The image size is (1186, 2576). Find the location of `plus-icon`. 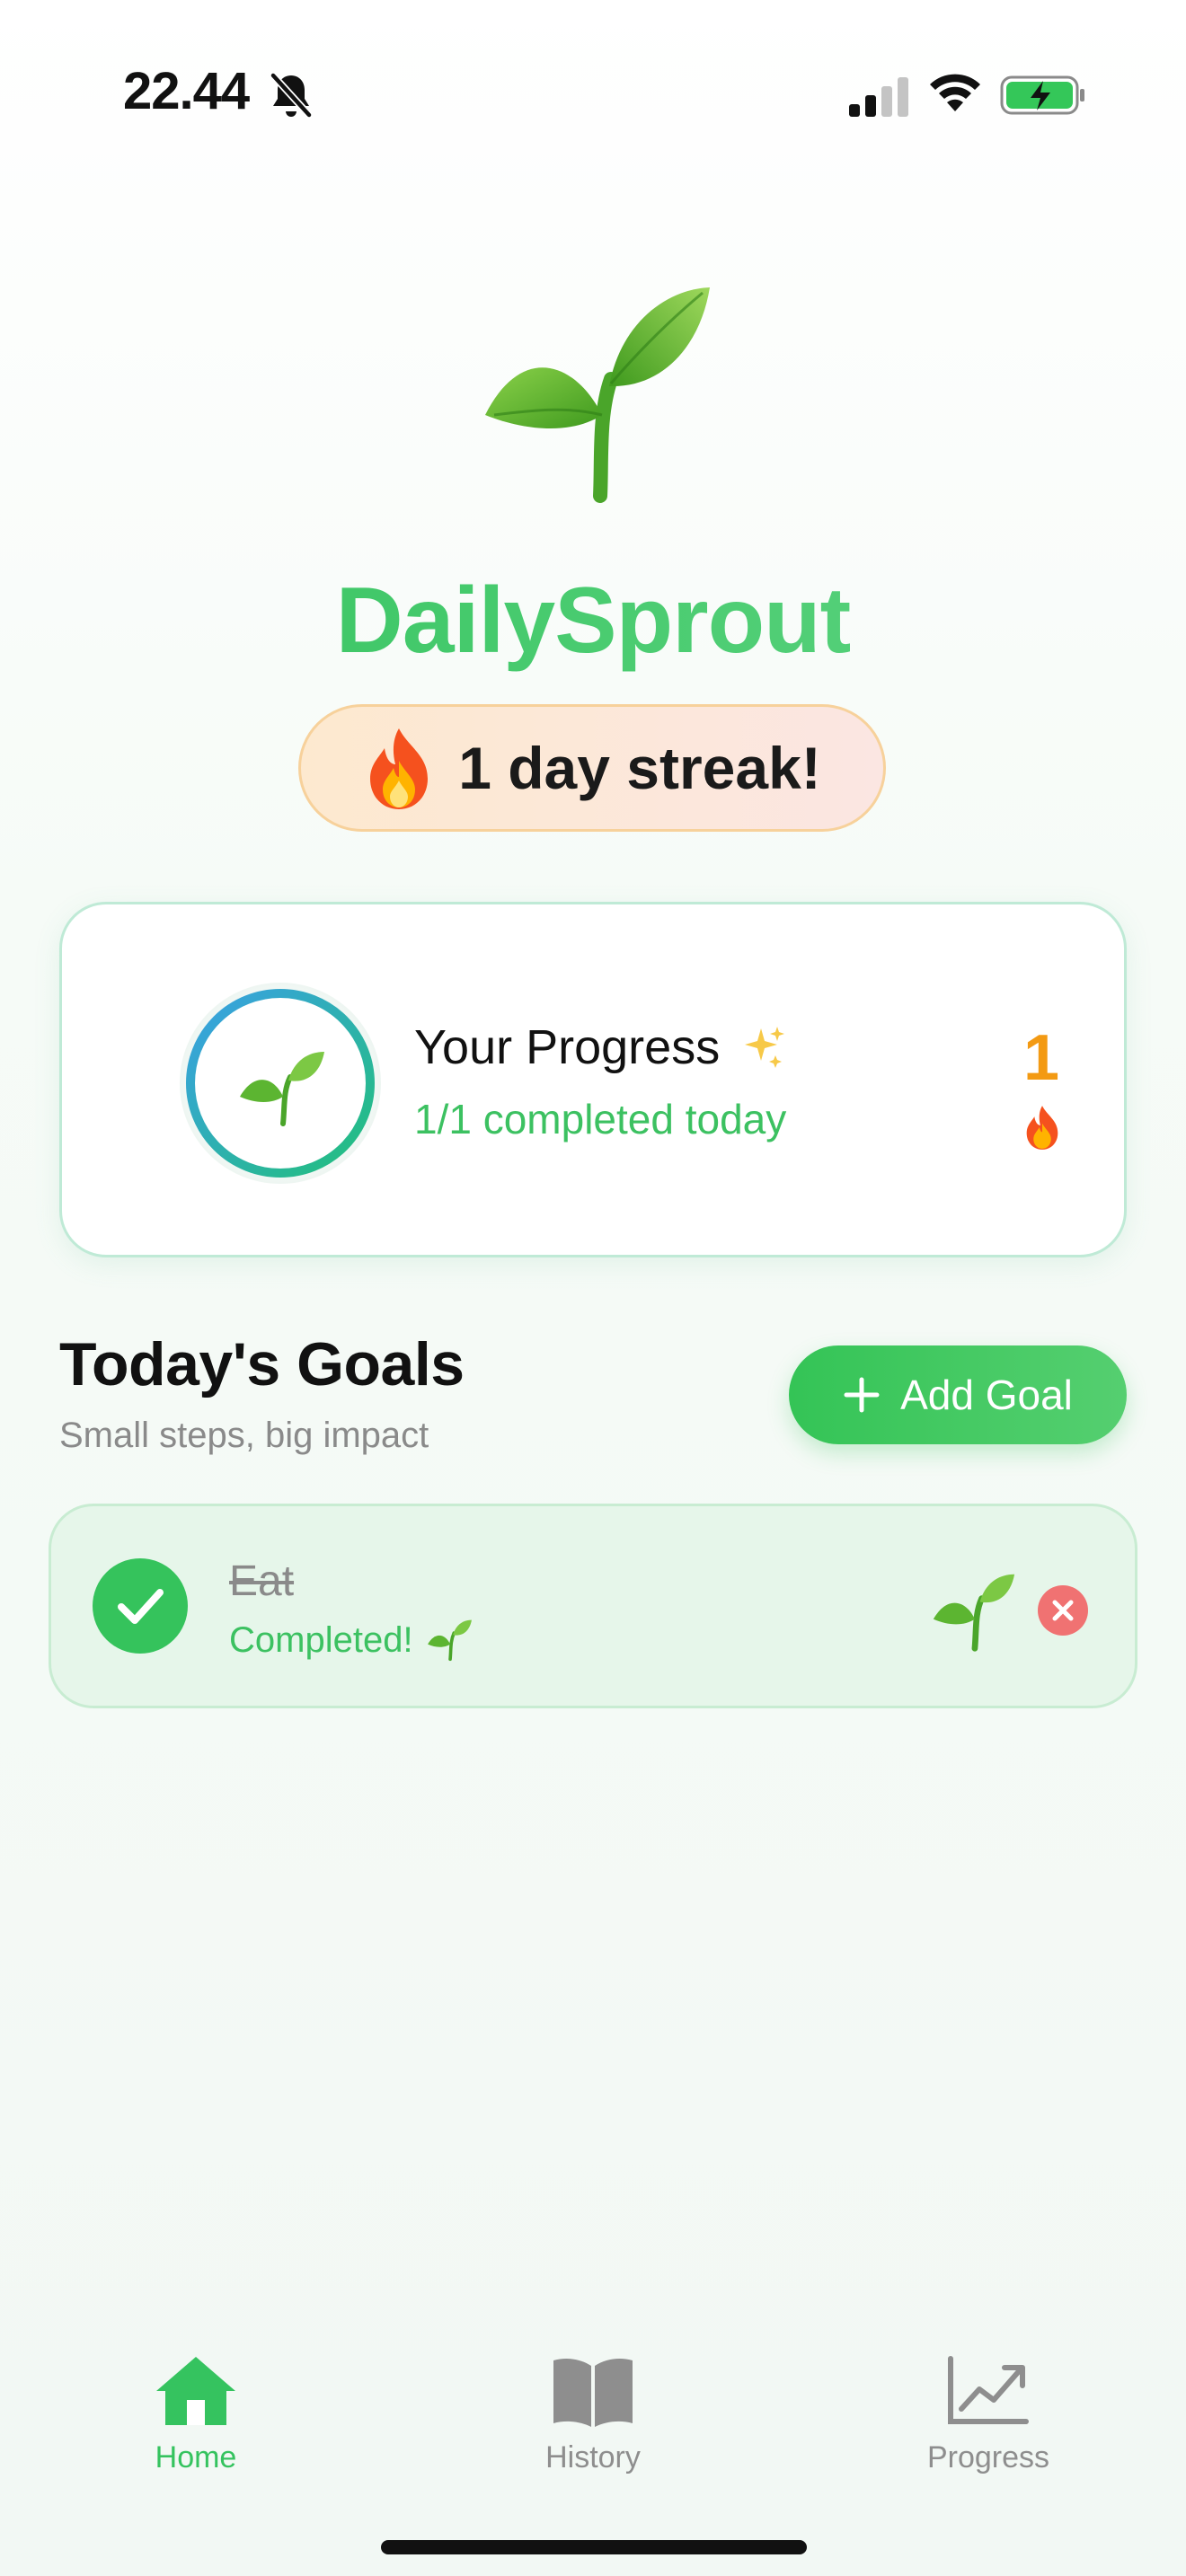

plus-icon is located at coordinates (862, 1395).